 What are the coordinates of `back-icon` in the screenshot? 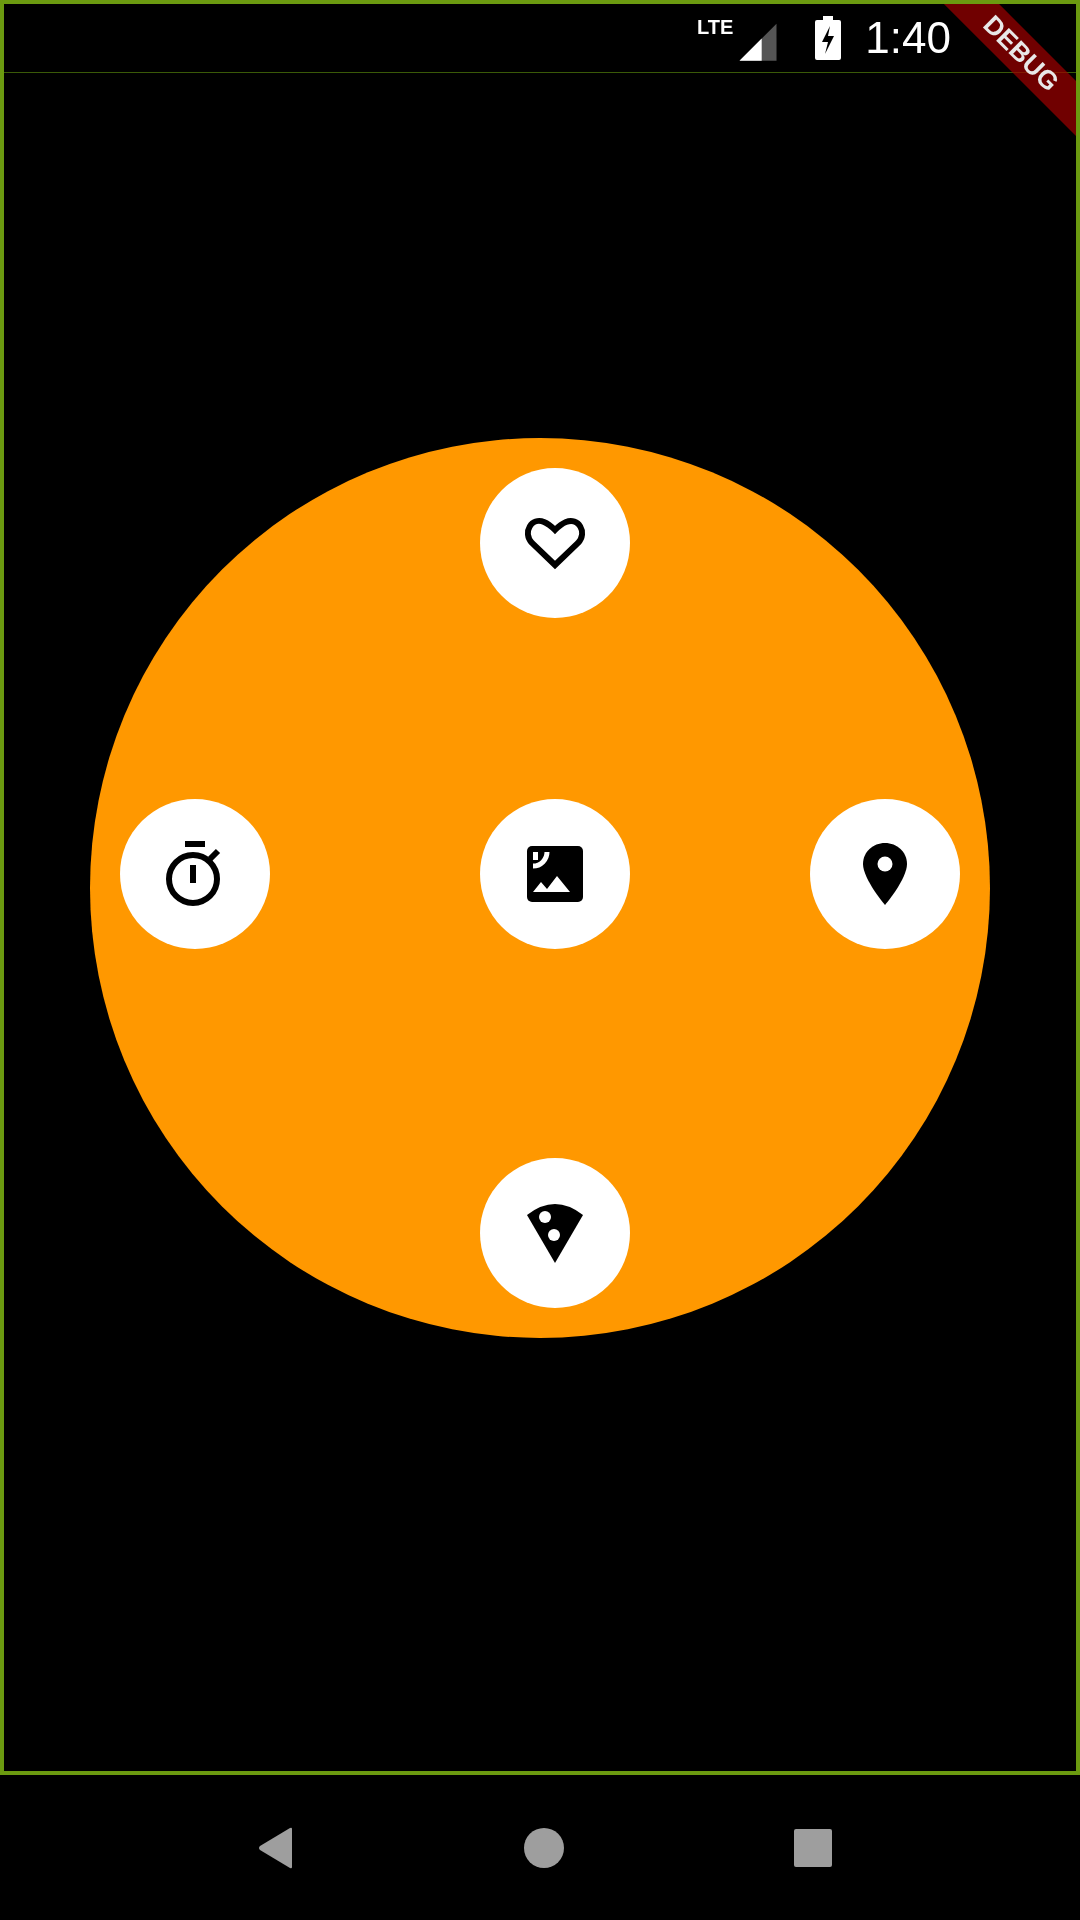 It's located at (276, 1847).